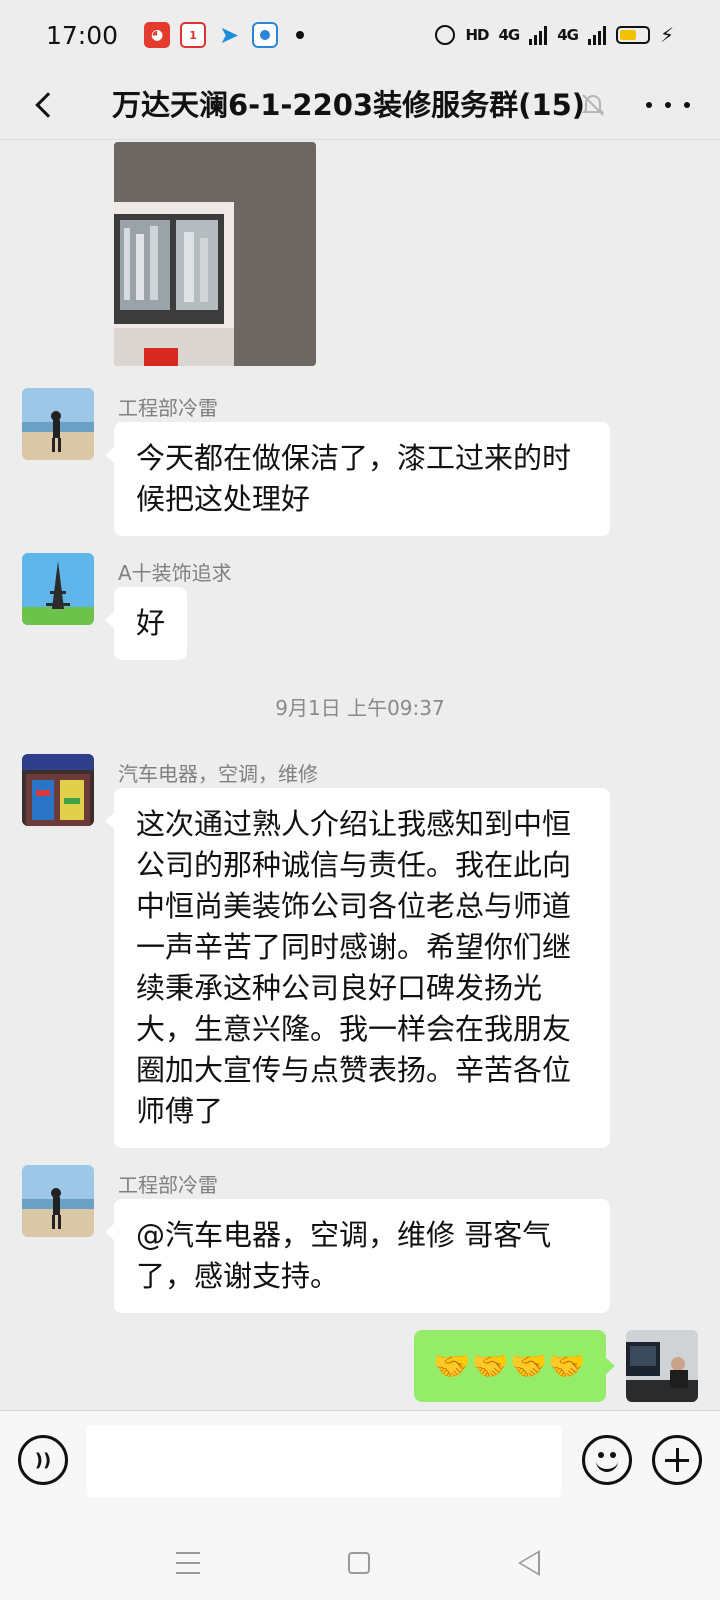 The image size is (720, 1600). What do you see at coordinates (146, 623) in the screenshot?
I see `message-bubble: 好` at bounding box center [146, 623].